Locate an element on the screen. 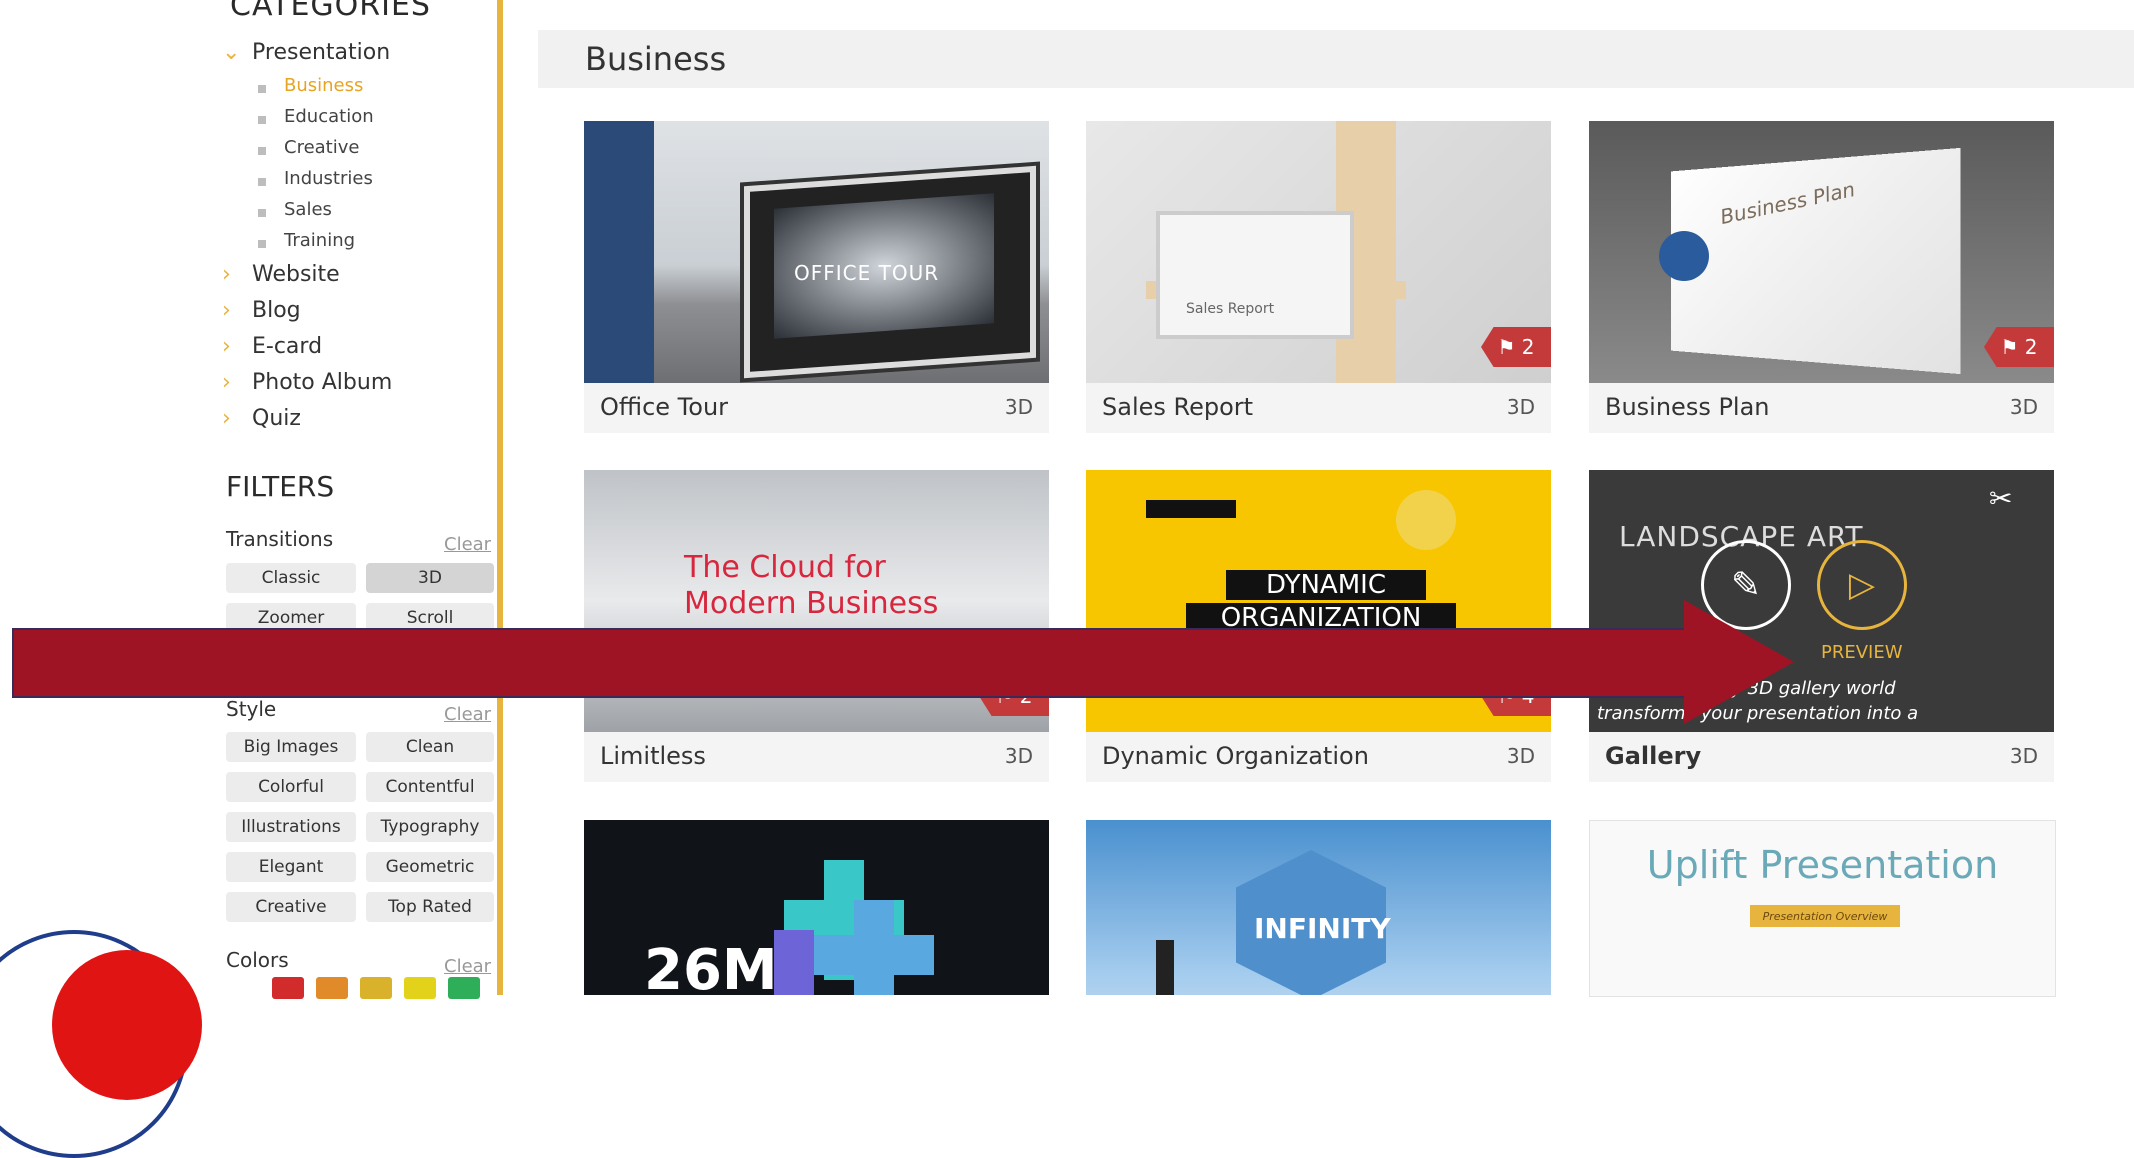 The height and width of the screenshot is (1158, 2134). sub-item-label: Sales is located at coordinates (308, 209).